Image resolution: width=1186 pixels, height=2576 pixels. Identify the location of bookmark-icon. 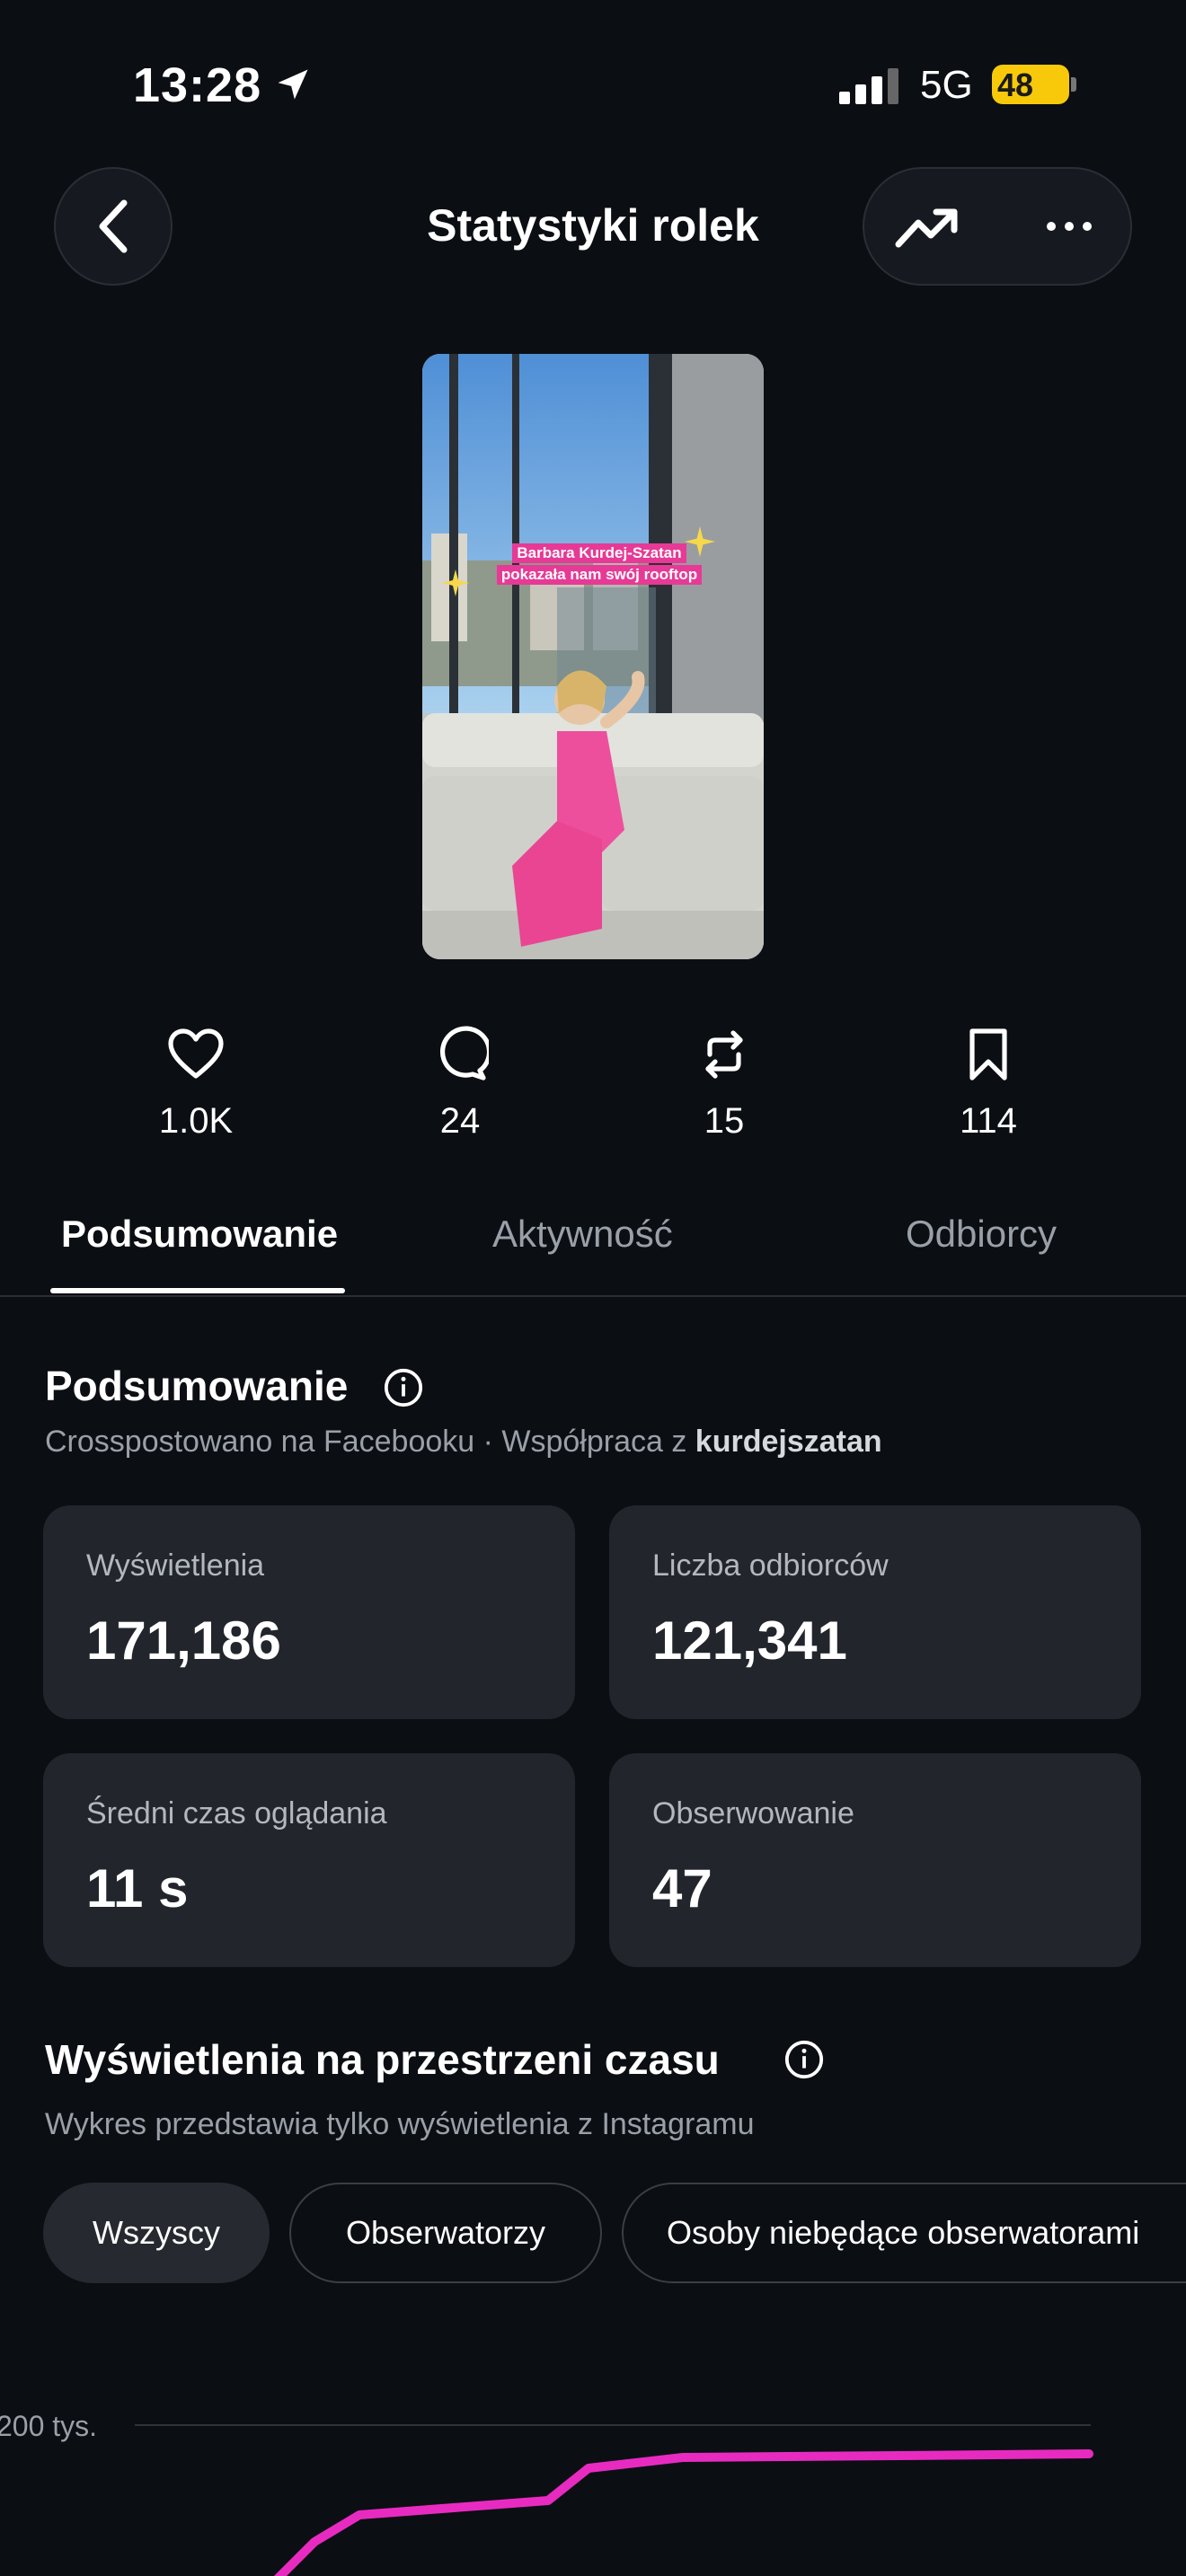
(988, 1054).